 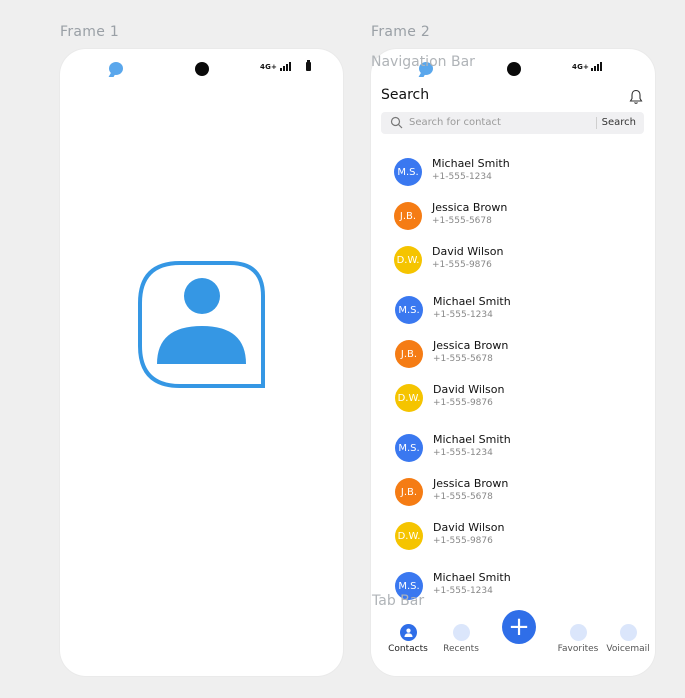 I want to click on search-button: Search, so click(x=619, y=122).